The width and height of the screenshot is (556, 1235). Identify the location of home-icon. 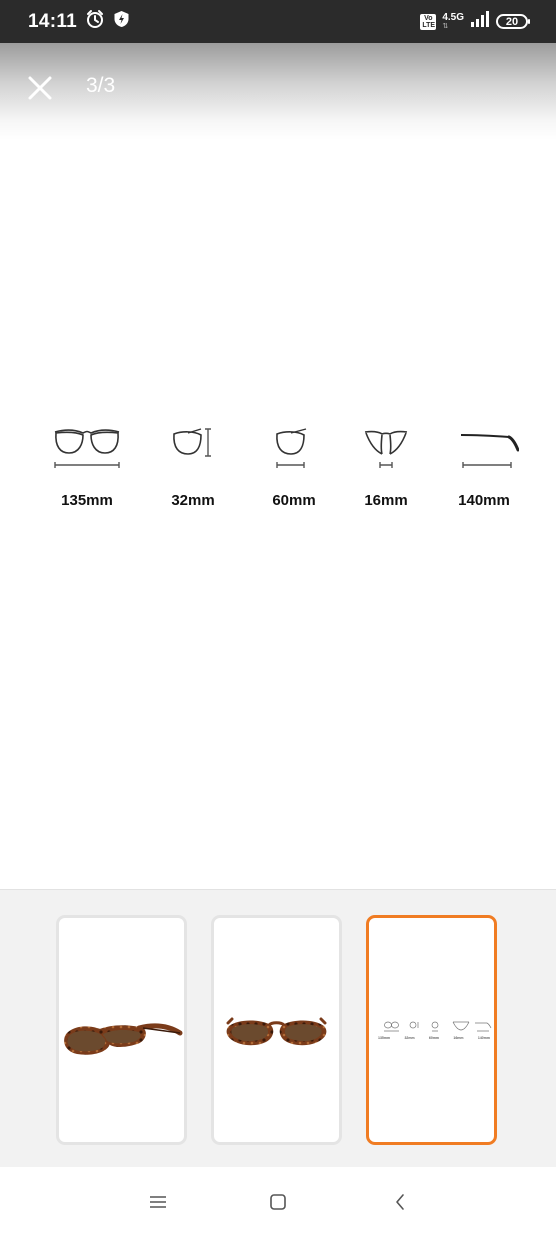
(278, 1202).